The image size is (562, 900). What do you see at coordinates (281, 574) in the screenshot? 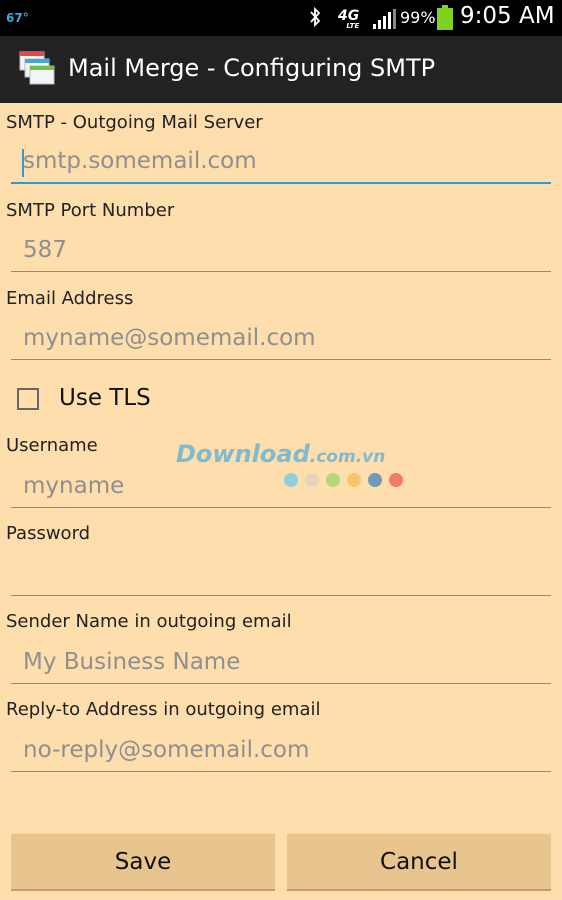
I see `password-input` at bounding box center [281, 574].